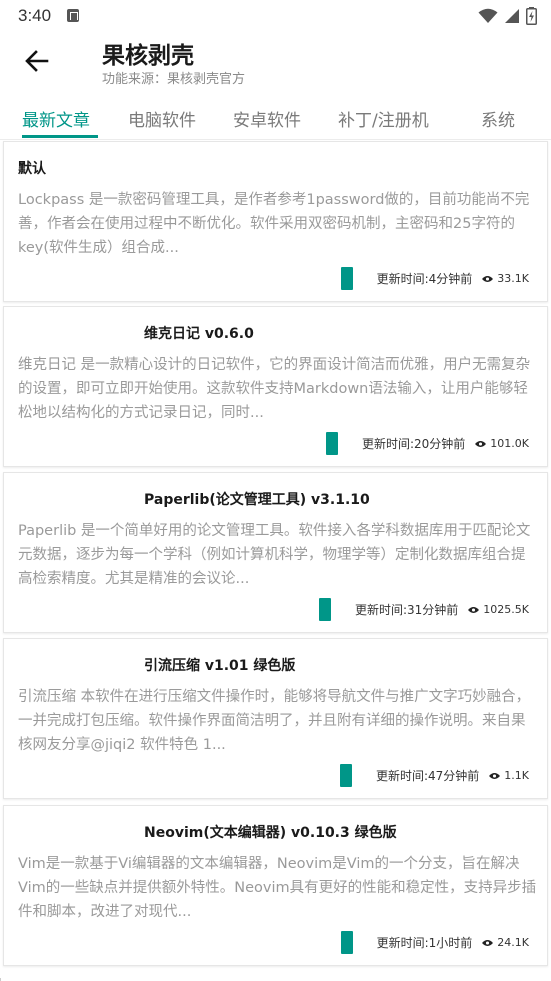 The image size is (551, 981). What do you see at coordinates (383, 118) in the screenshot?
I see `tab-patches: 补丁/注册机` at bounding box center [383, 118].